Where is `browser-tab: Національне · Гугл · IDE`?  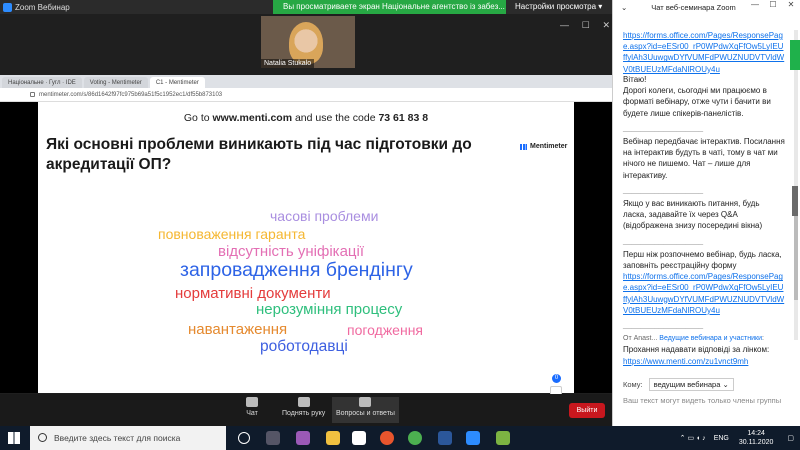
browser-tab: Національне · Гугл · IDE is located at coordinates (42, 82).